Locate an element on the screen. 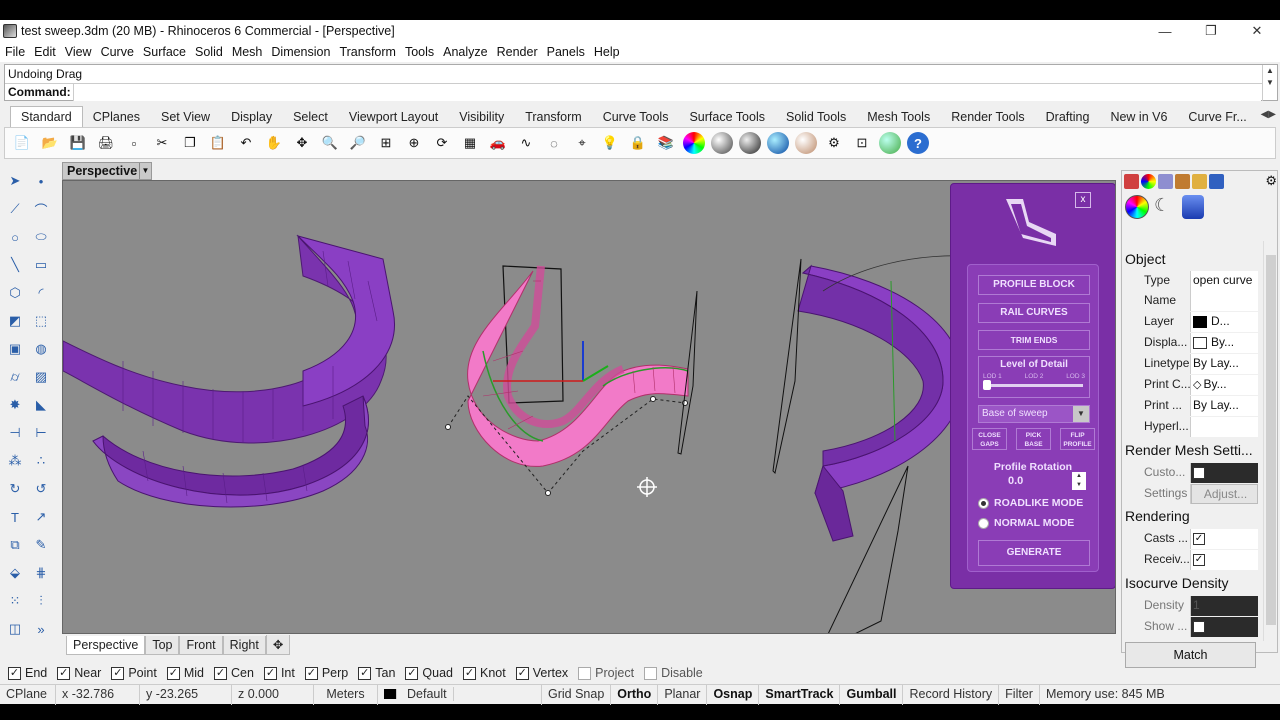 The image size is (1280, 720). properties-scrollbar is located at coordinates (1270, 441).